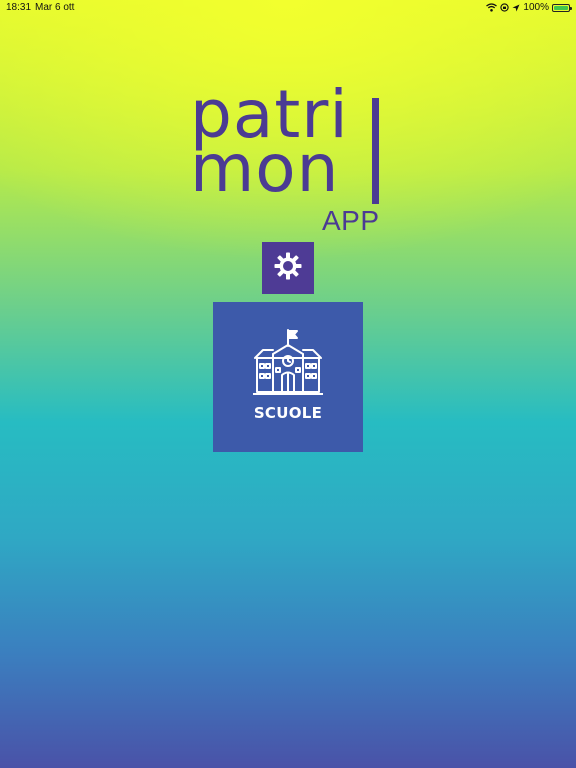  I want to click on status-indicators: 100%, so click(529, 7).